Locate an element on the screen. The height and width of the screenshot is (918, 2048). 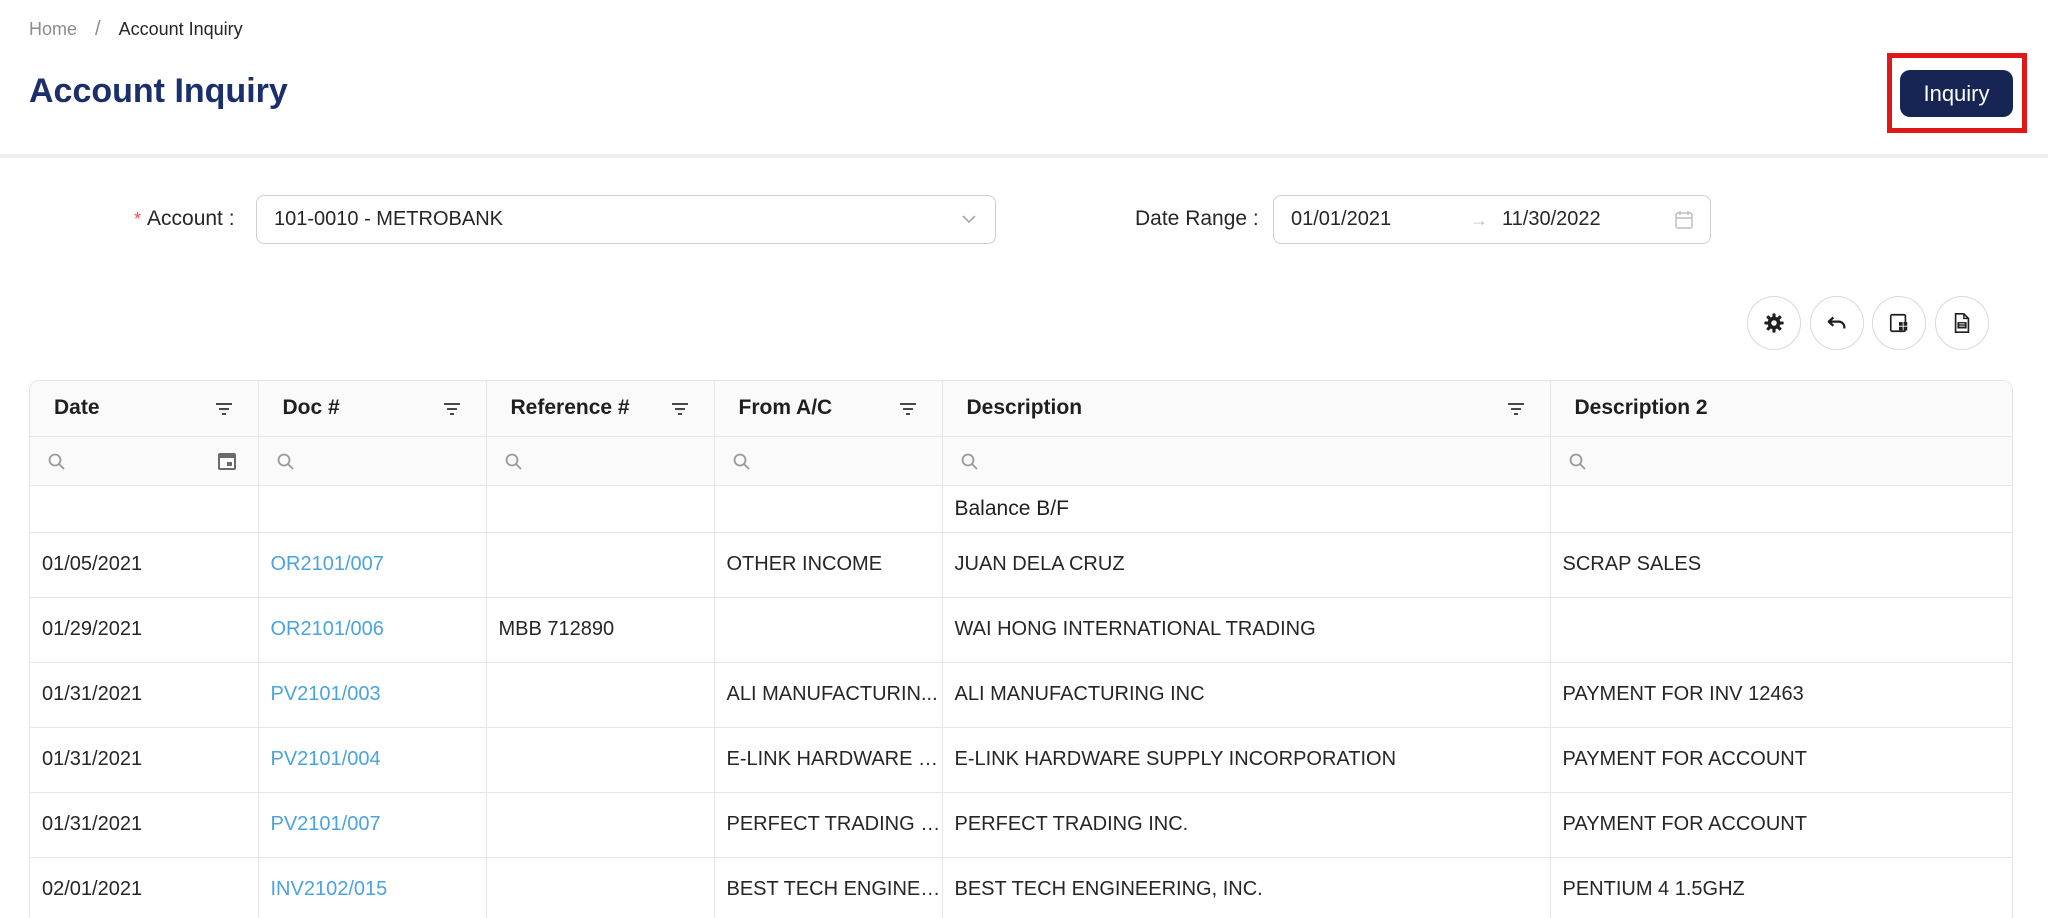
date-to-input: 11/30/2022 is located at coordinates (1551, 219).